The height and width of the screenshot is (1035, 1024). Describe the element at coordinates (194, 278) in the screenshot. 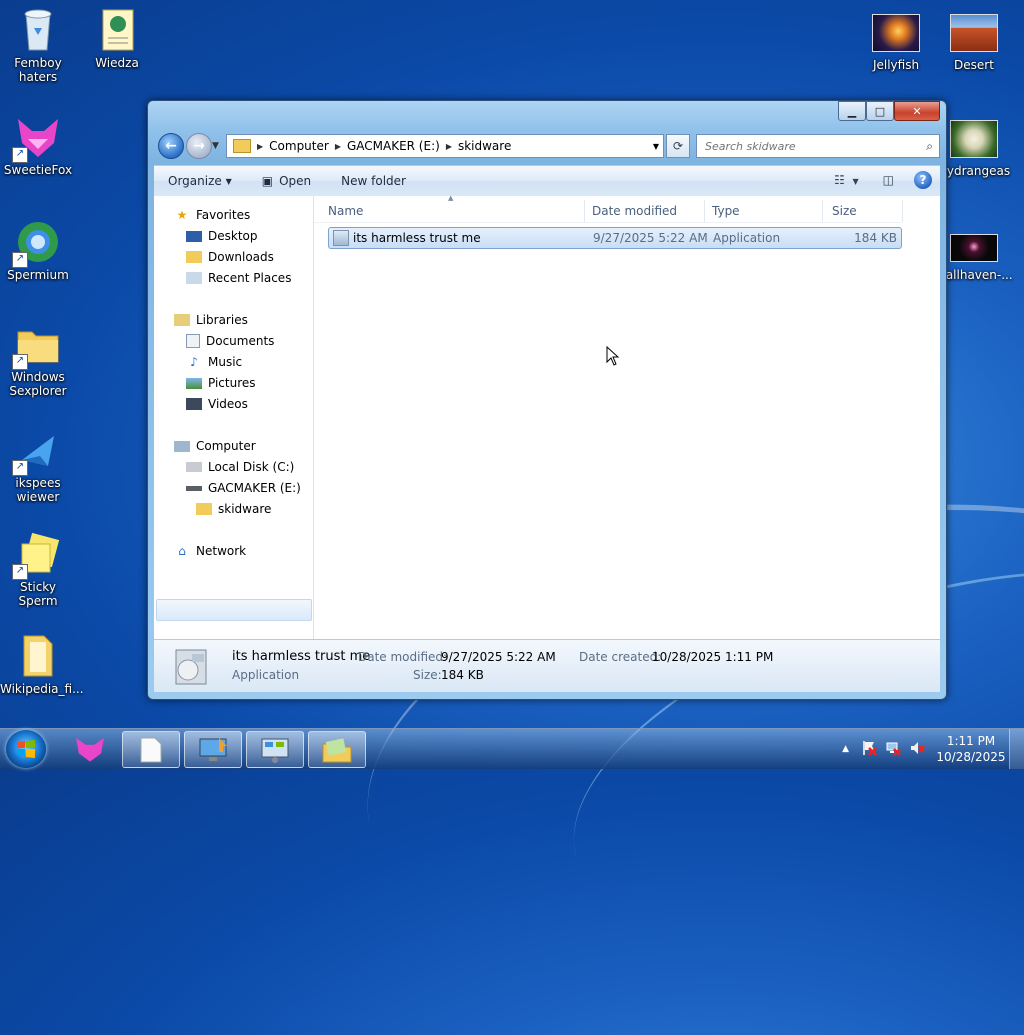

I see `recent-places-icon` at that location.